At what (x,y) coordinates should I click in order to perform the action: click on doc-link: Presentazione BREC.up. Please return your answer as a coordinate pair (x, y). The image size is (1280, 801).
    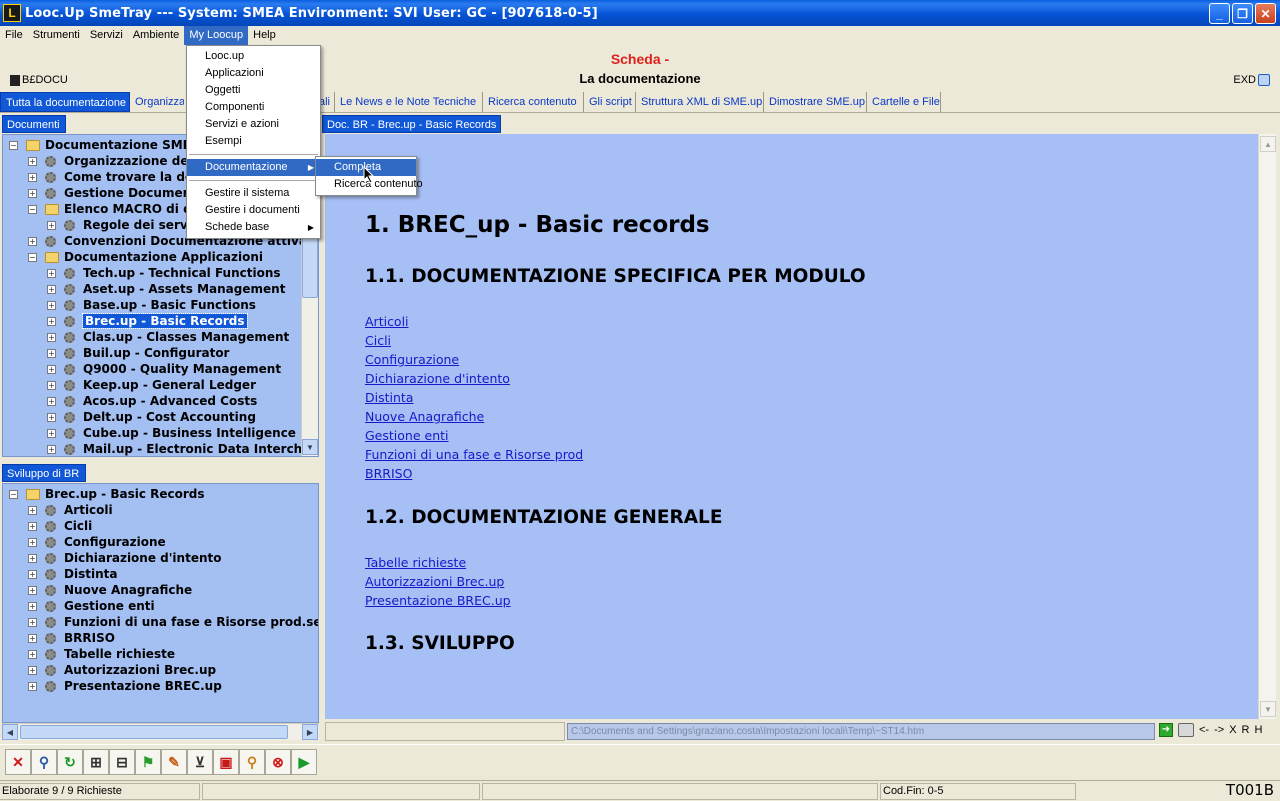
    Looking at the image, I should click on (438, 600).